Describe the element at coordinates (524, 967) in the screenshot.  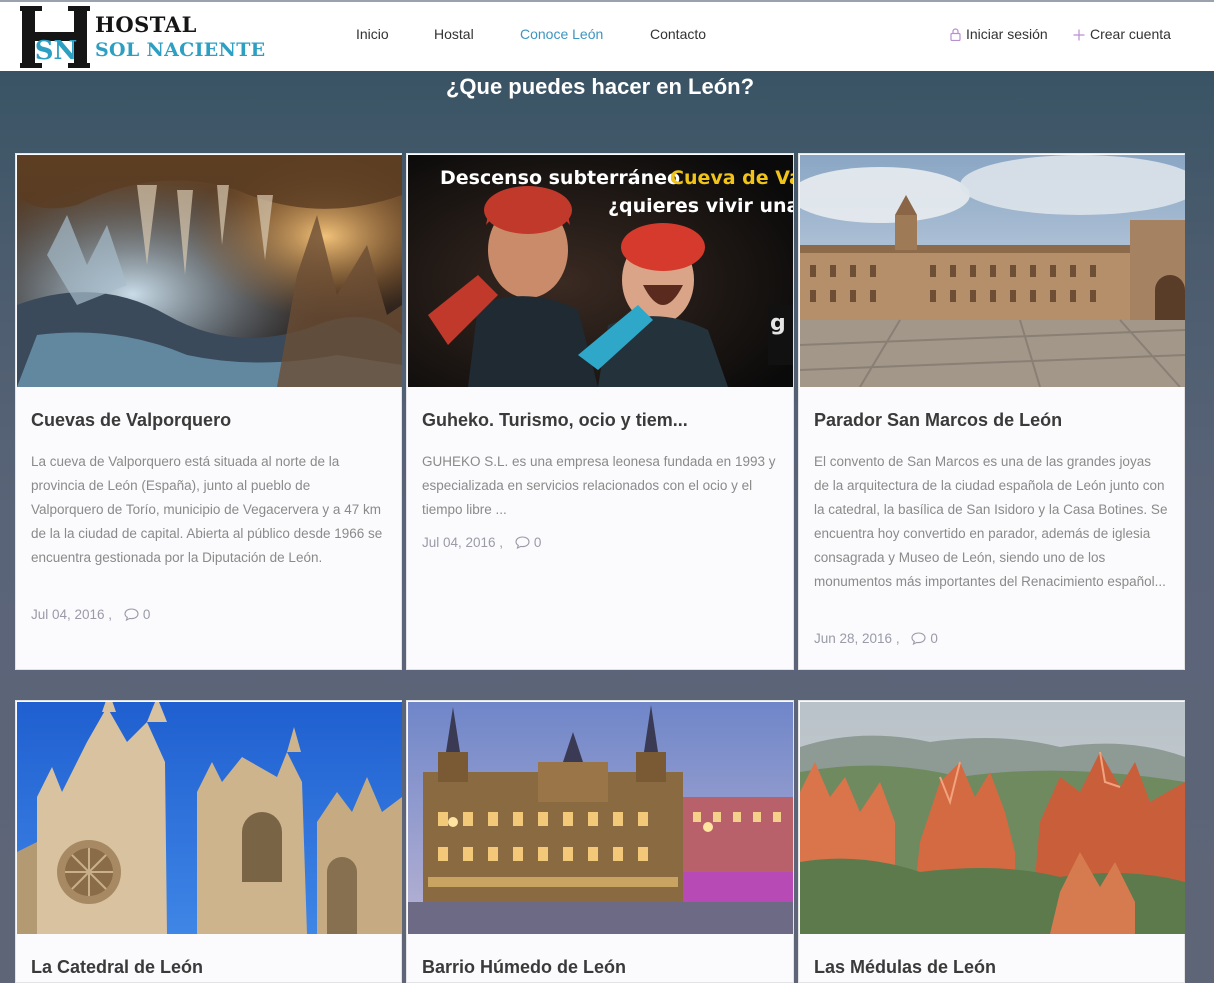
I see `card-title: Barrio Húmedo de León` at that location.